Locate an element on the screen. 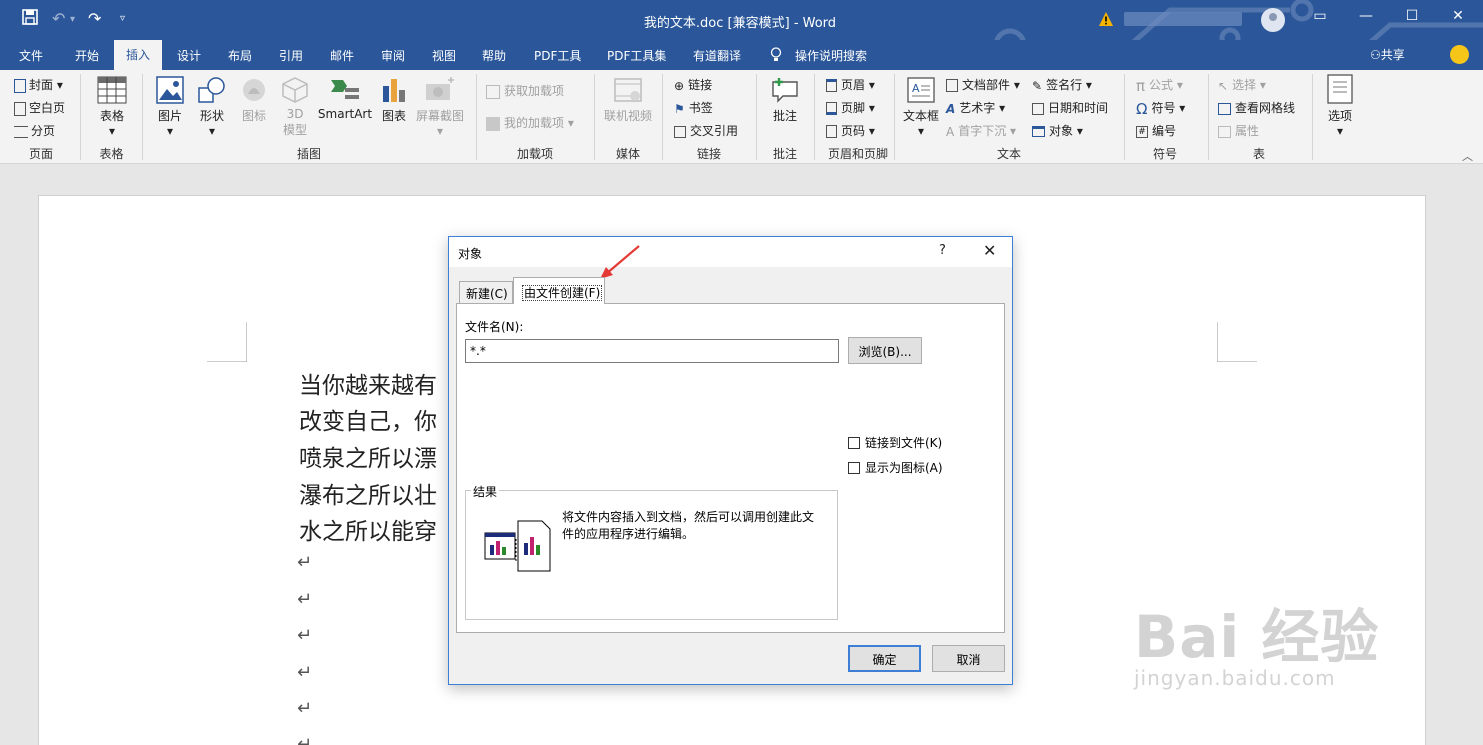 The width and height of the screenshot is (1483, 745). dialog-close-button: ✕ is located at coordinates (989, 250).